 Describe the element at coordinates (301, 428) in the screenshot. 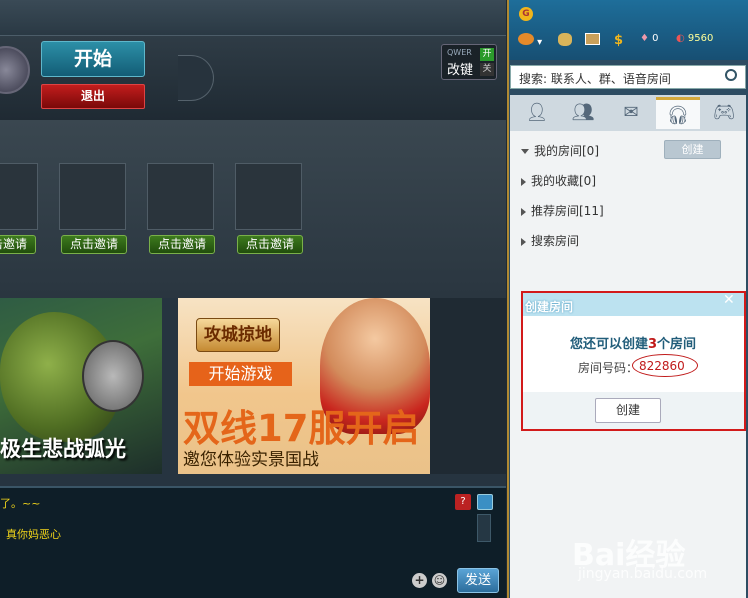

I see `banner-headline: 双线17服开启` at that location.